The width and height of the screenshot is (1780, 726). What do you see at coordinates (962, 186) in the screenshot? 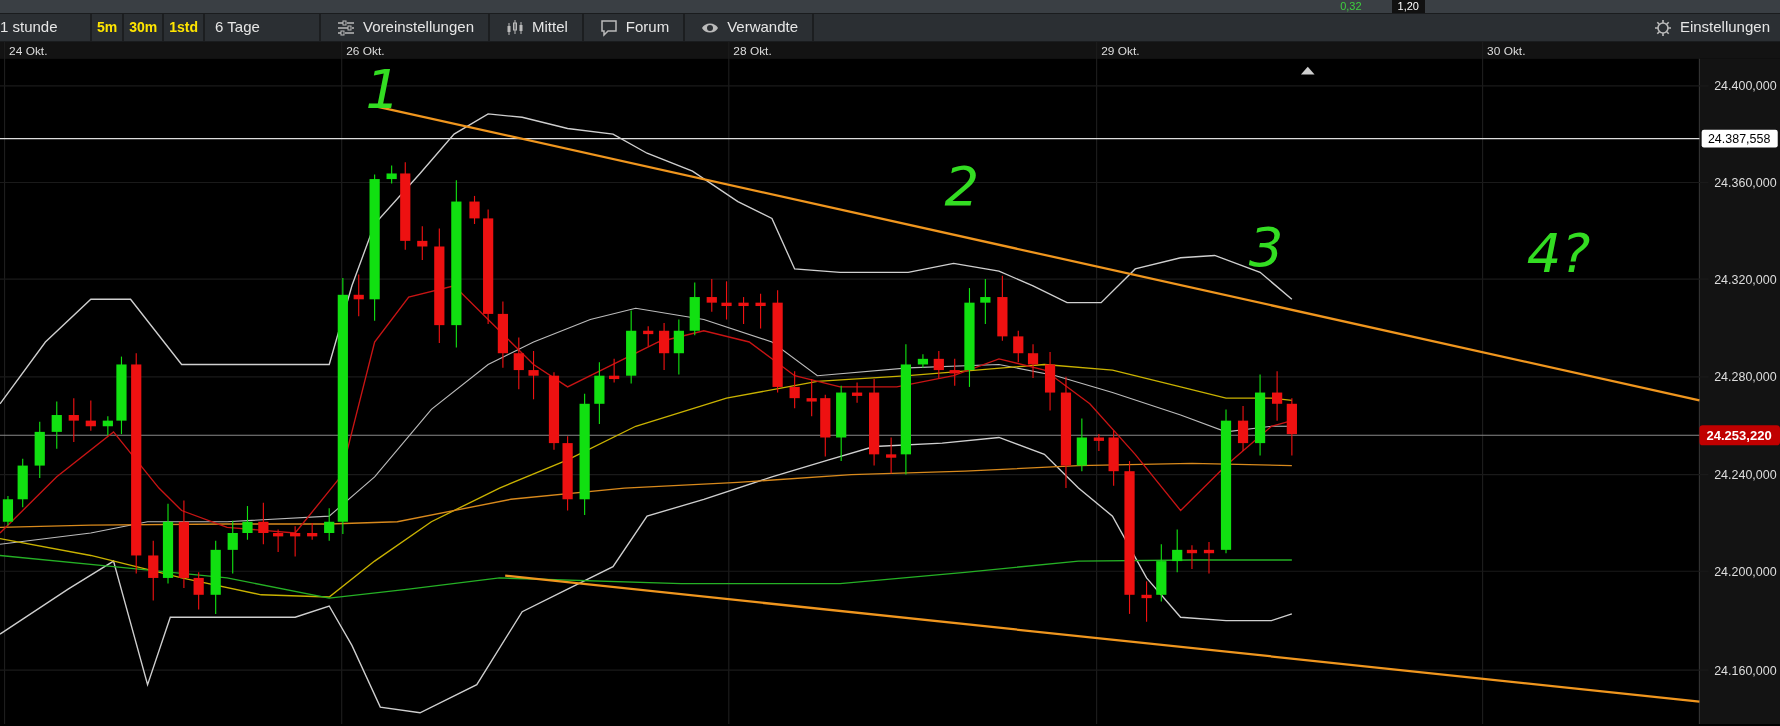
I see `handwritten-note: 2` at bounding box center [962, 186].